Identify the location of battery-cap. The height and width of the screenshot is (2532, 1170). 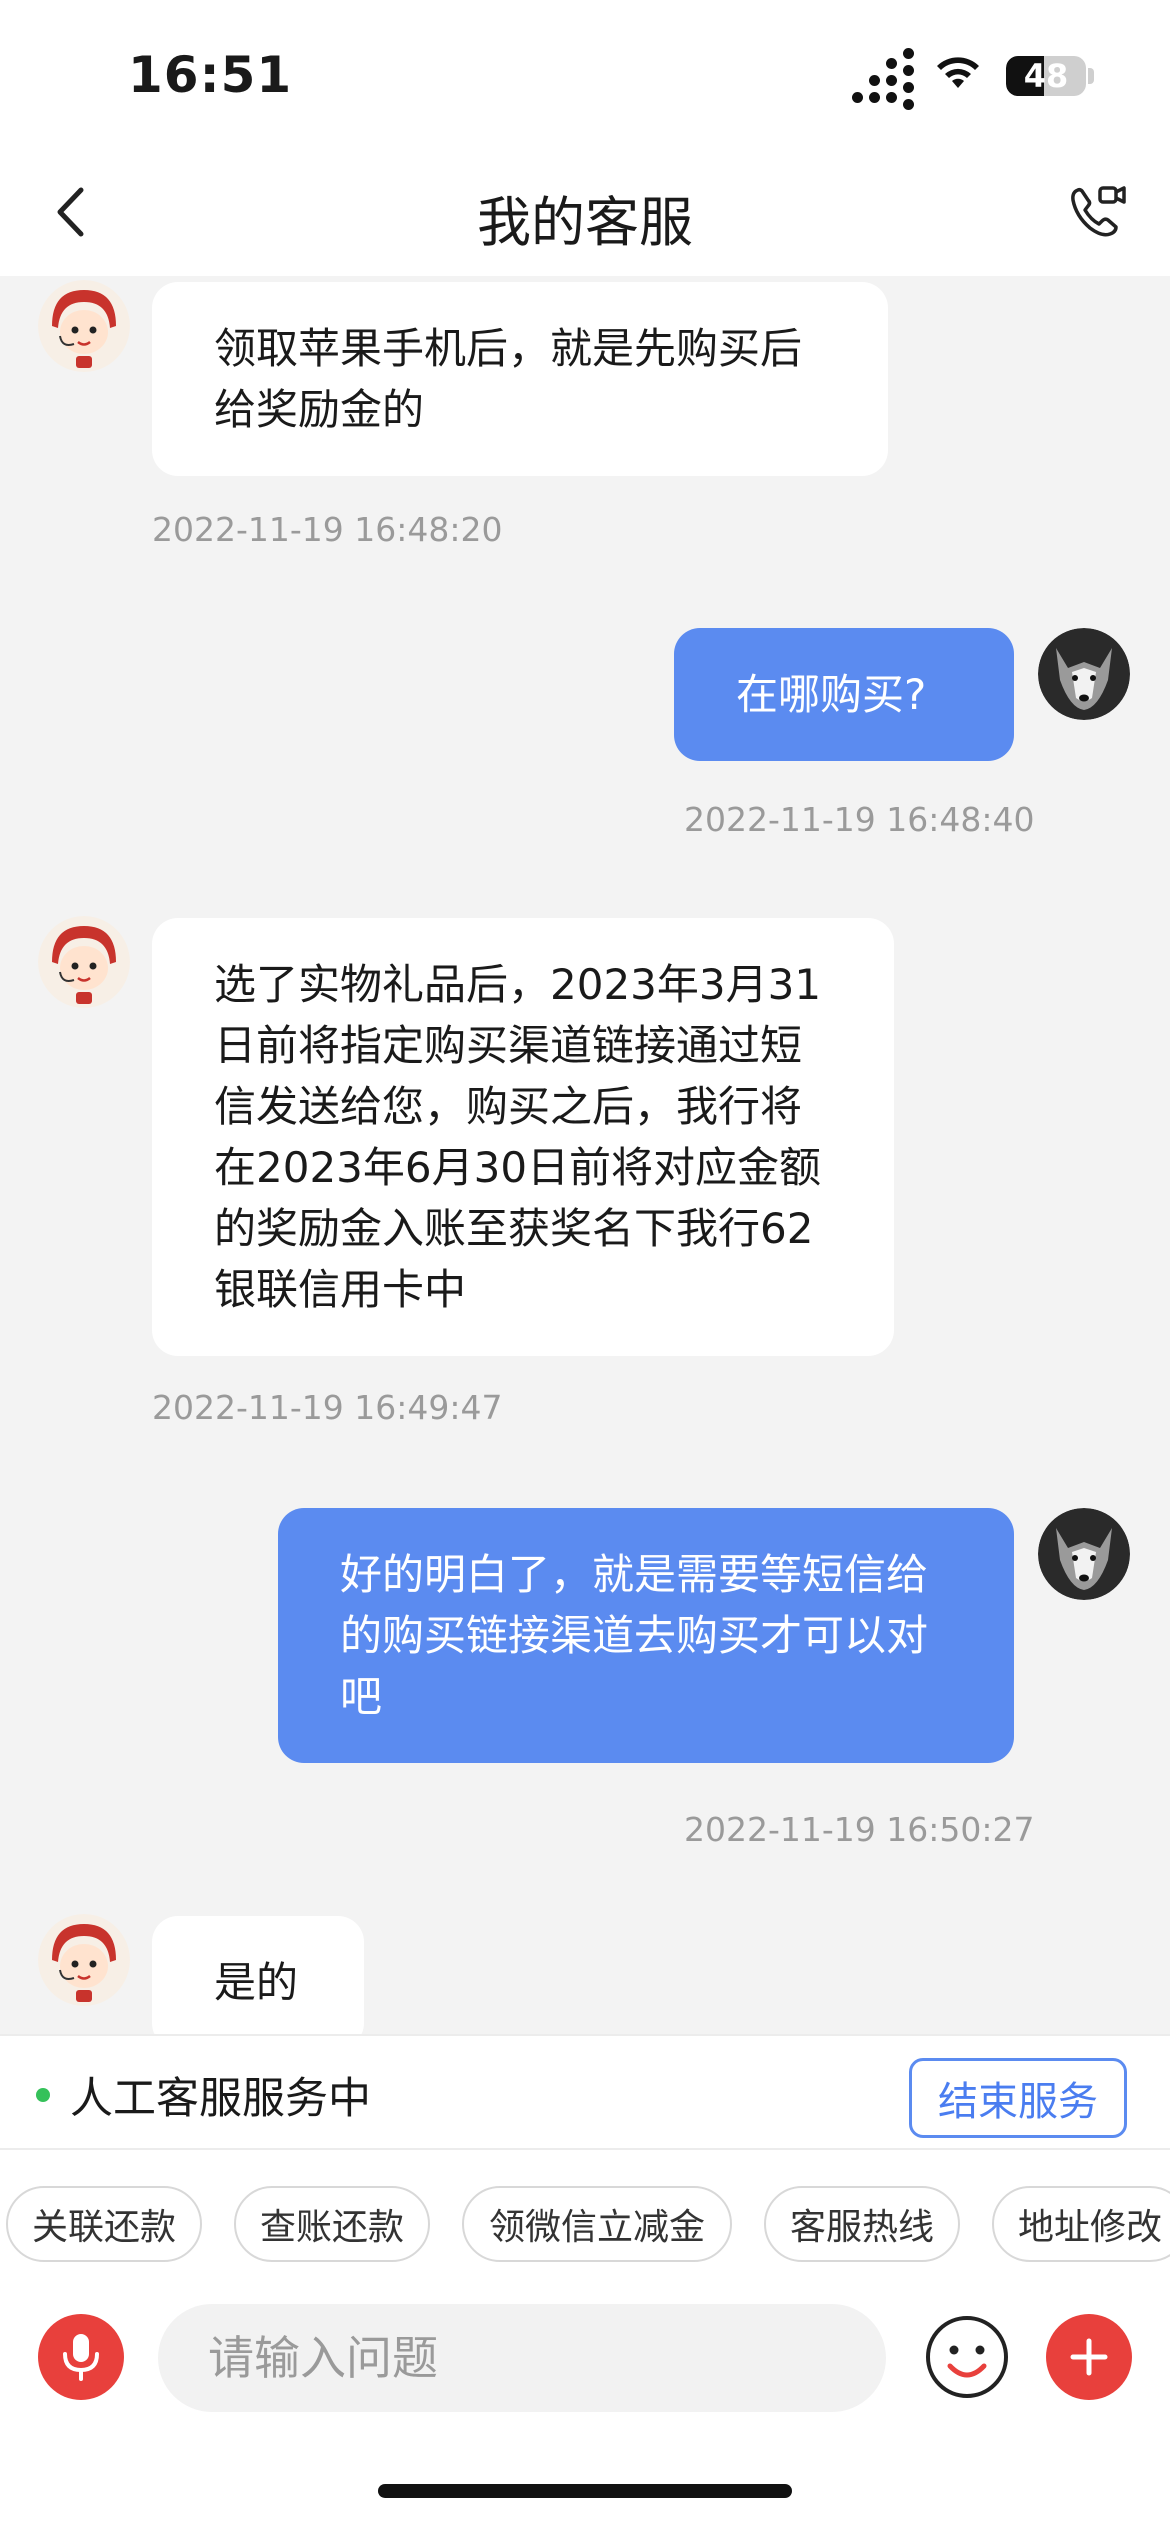
(1091, 76).